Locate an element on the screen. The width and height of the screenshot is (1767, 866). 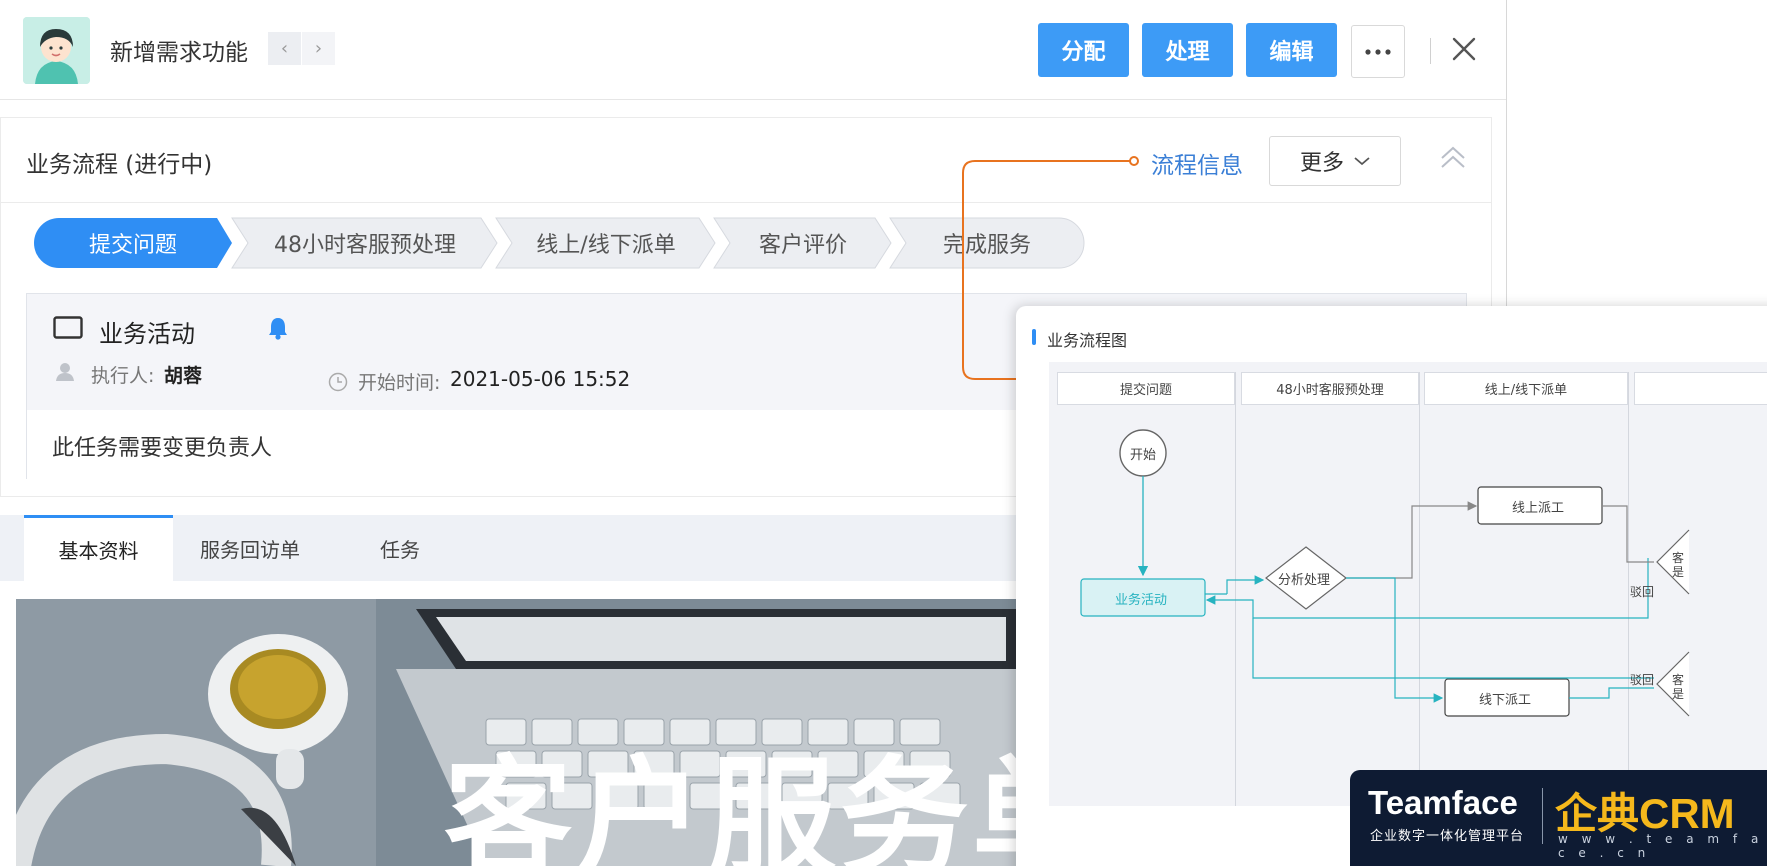
start-node: 开始 is located at coordinates (1143, 455).